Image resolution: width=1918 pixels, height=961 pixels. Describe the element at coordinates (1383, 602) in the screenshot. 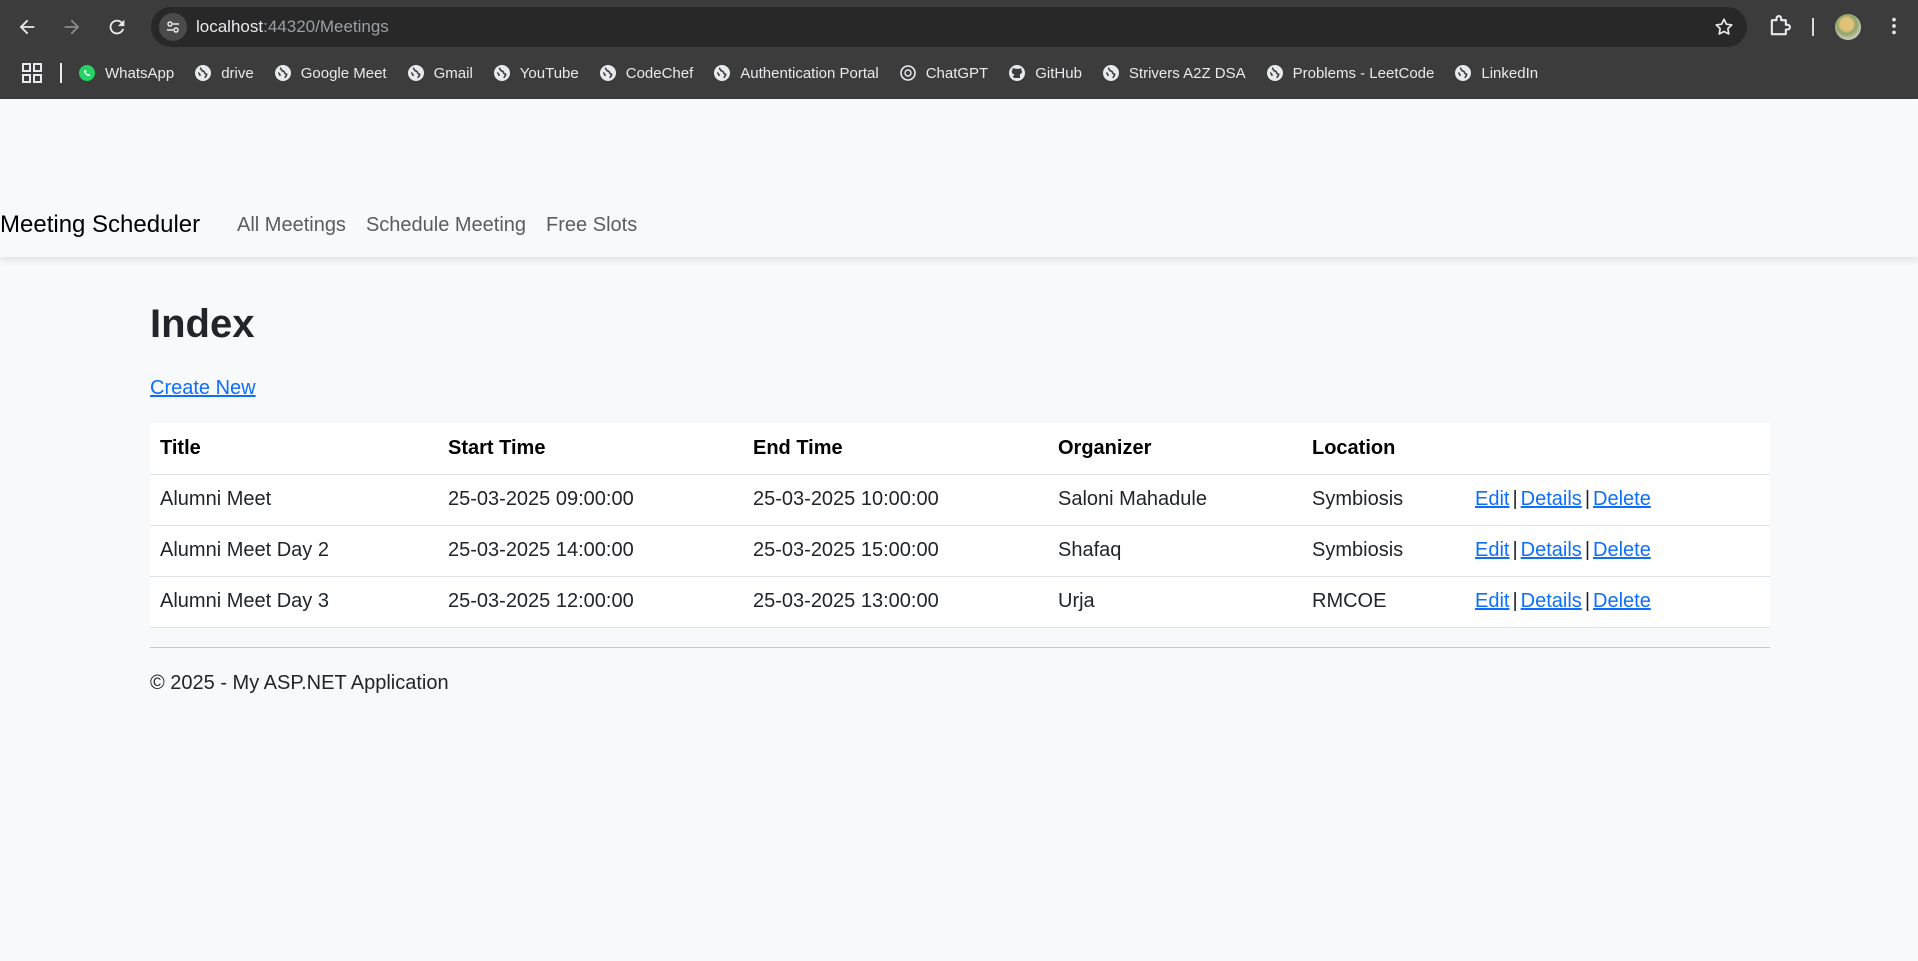

I see `cell-location: RMCOE` at that location.